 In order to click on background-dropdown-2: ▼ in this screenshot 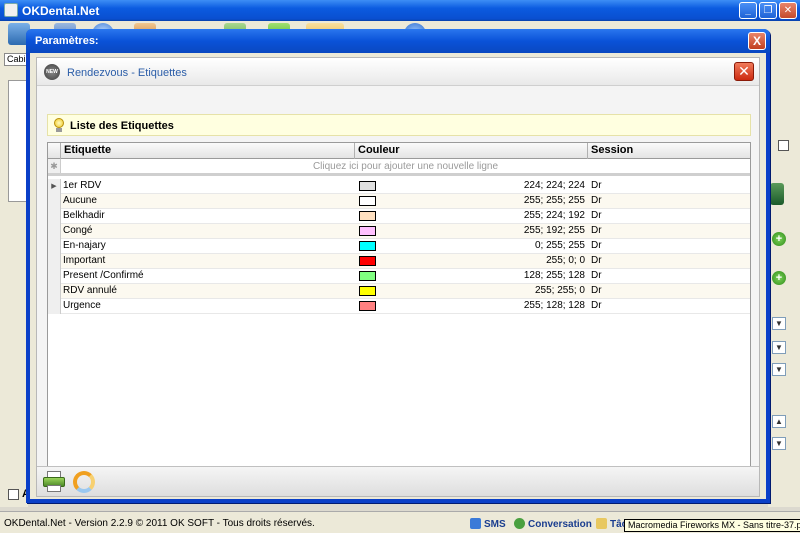, I will do `click(779, 347)`.